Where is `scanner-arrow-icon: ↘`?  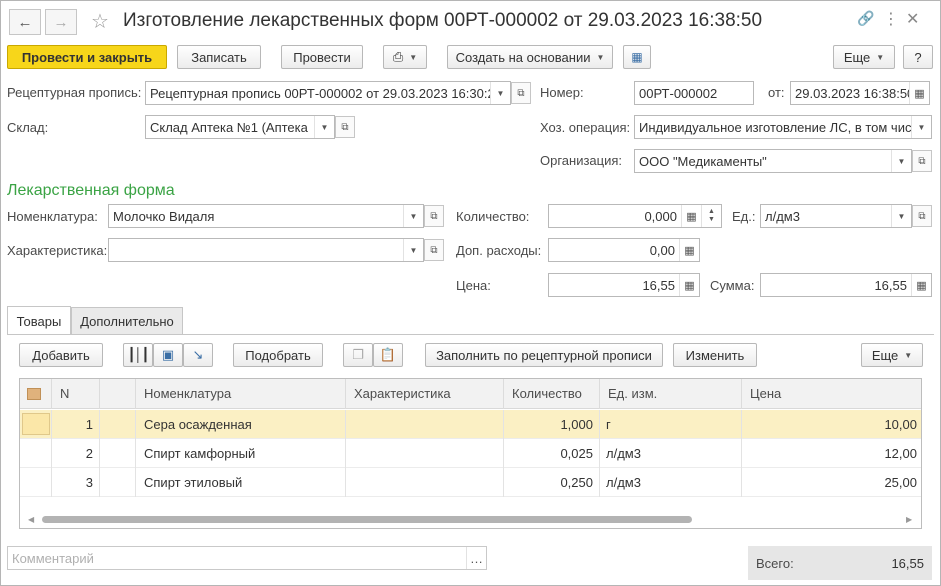
scanner-arrow-icon: ↘ is located at coordinates (198, 354).